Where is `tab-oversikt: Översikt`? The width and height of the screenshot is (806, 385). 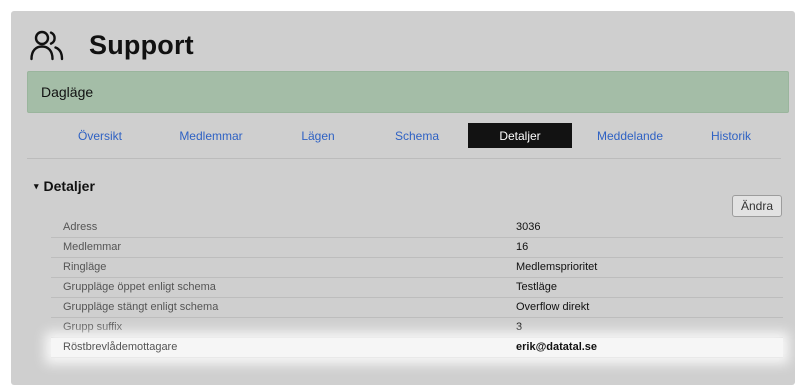
tab-oversikt: Översikt is located at coordinates (100, 135).